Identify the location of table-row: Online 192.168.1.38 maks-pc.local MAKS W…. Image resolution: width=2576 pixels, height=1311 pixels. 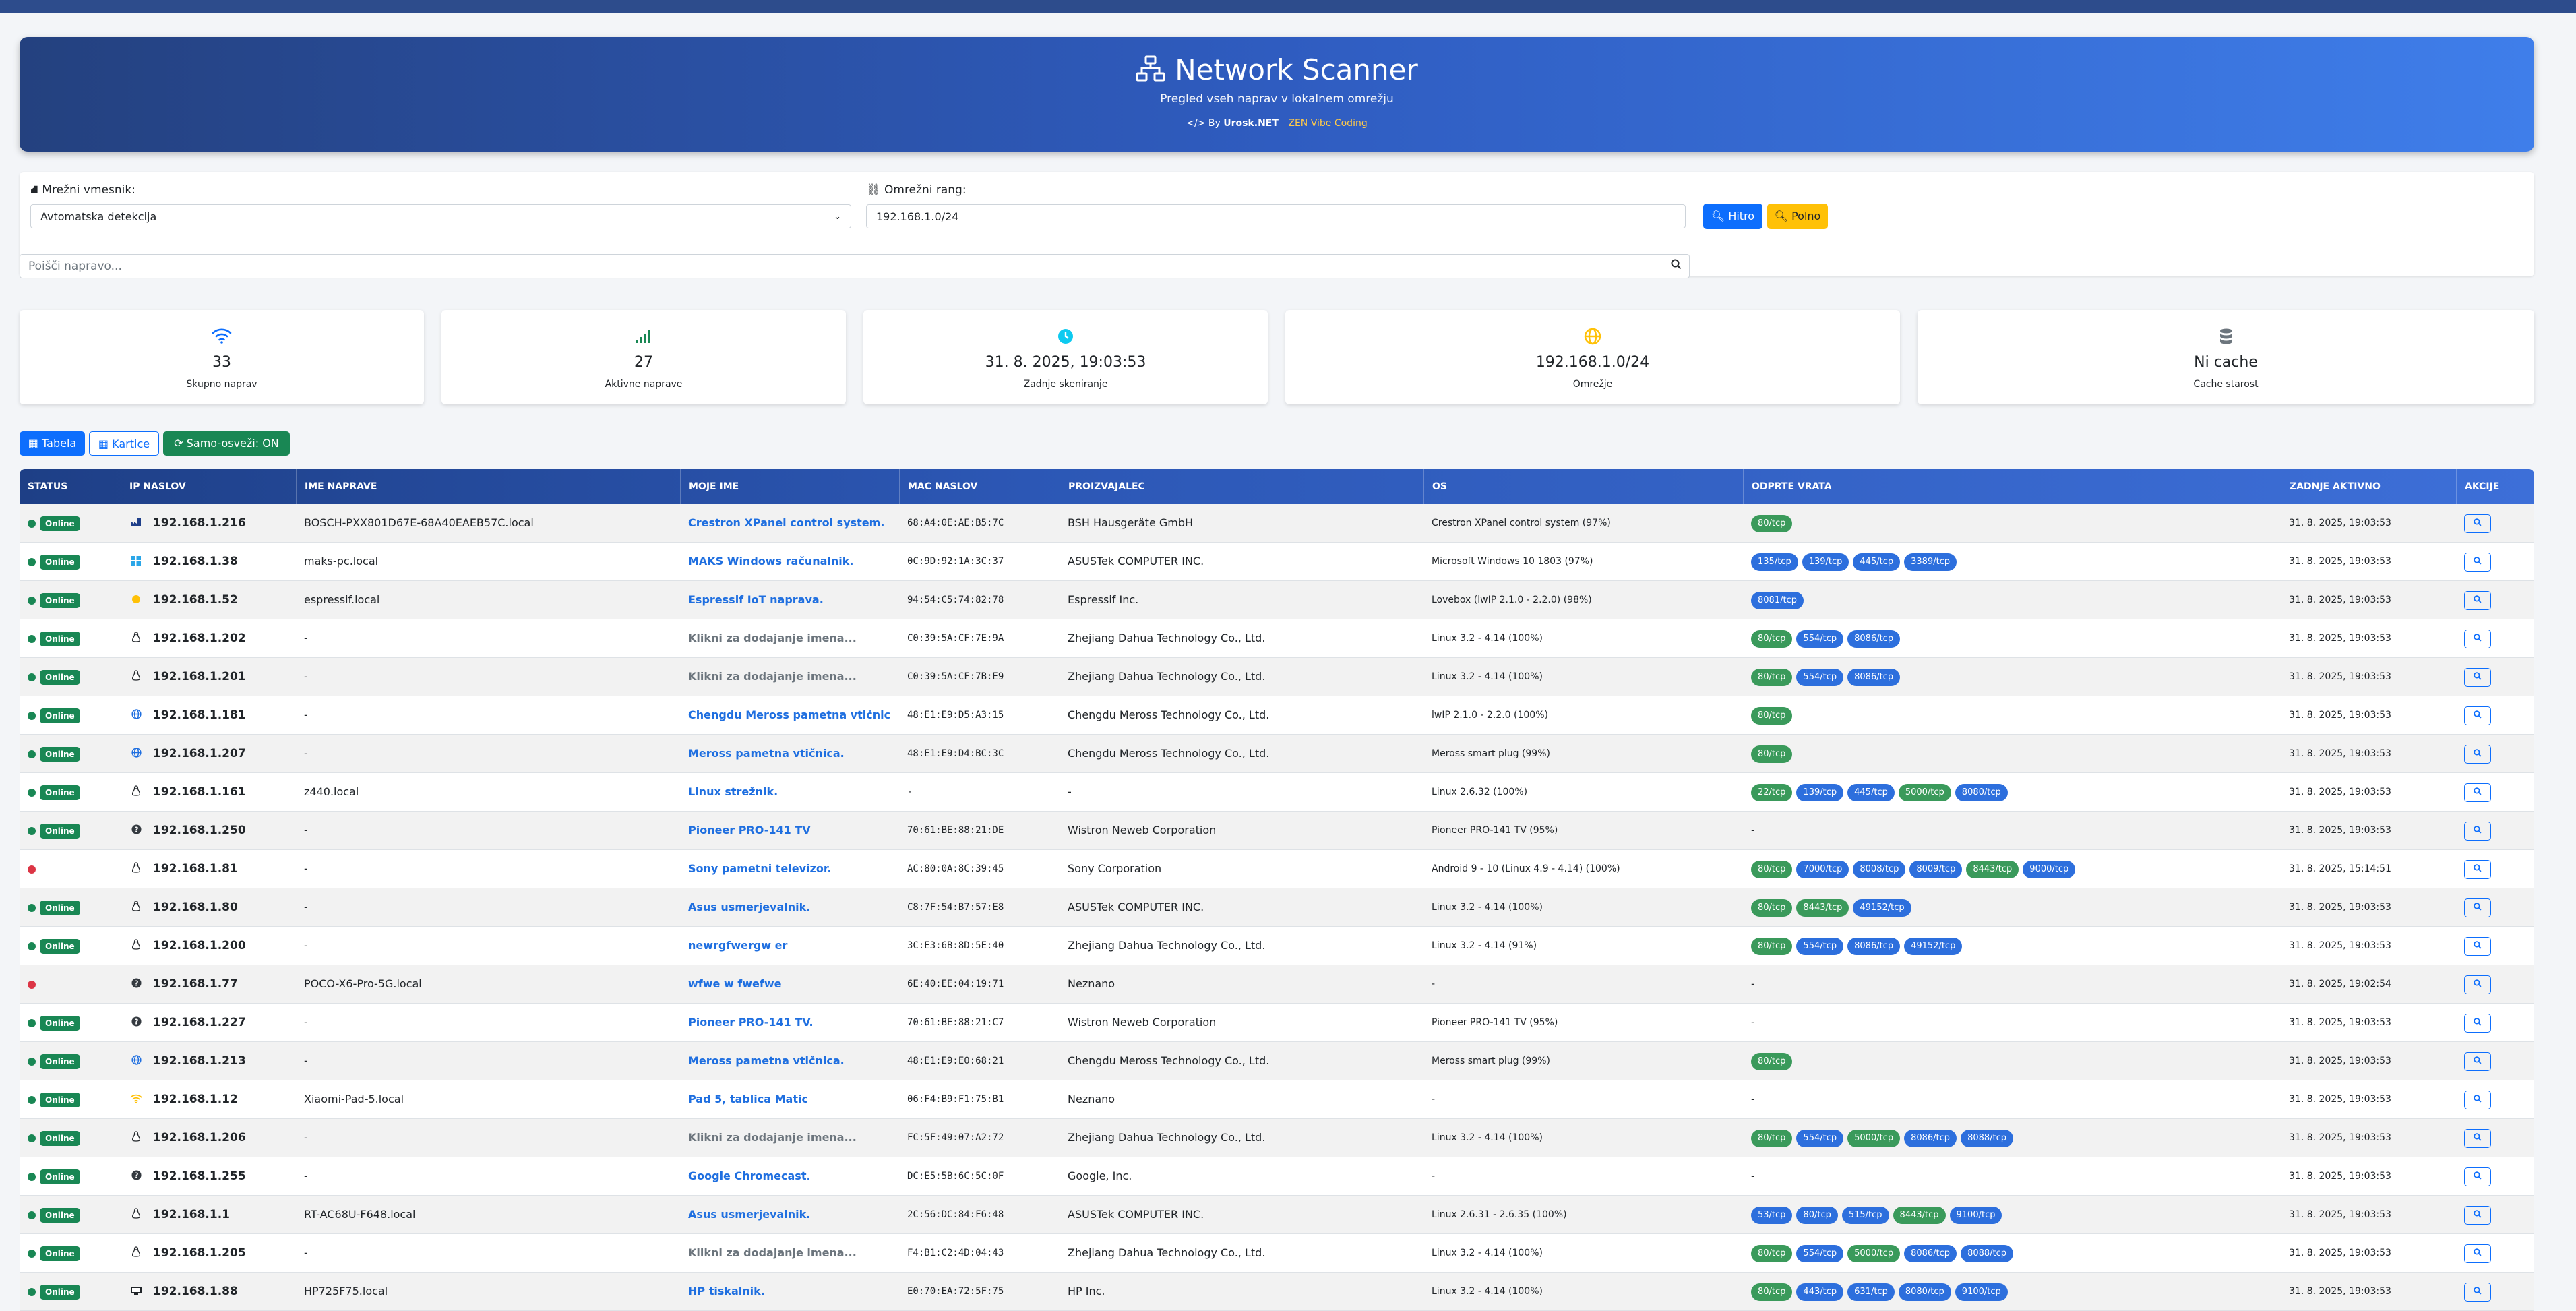
(1277, 562).